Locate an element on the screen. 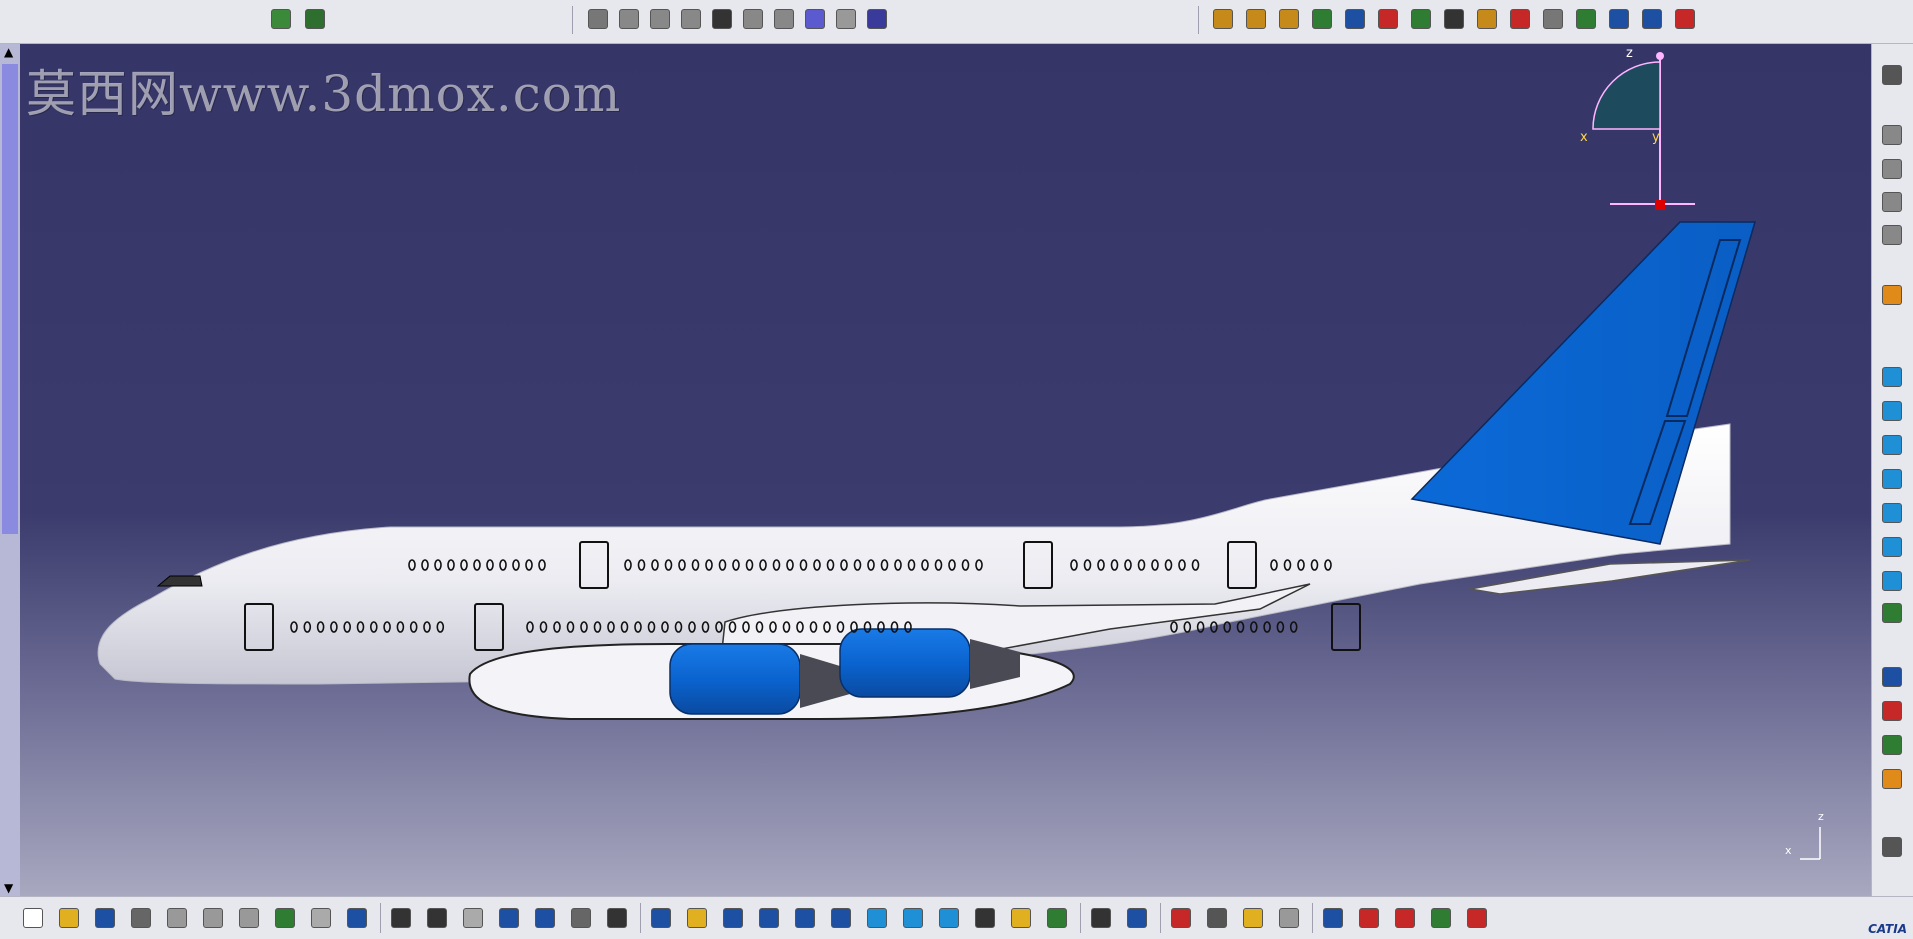 The width and height of the screenshot is (1913, 939). save-button is located at coordinates (105, 918).